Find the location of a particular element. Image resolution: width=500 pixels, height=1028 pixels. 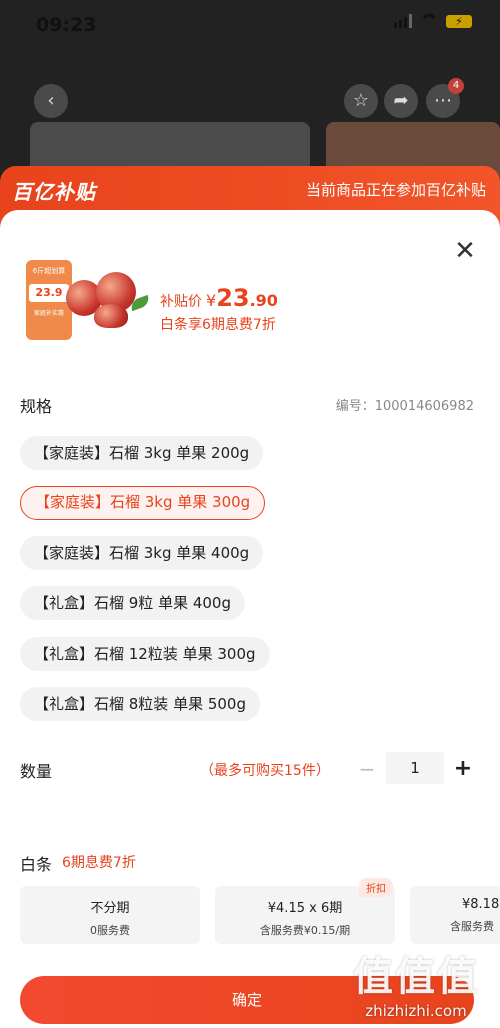

more-icon: ⋯ 4 is located at coordinates (445, 98).